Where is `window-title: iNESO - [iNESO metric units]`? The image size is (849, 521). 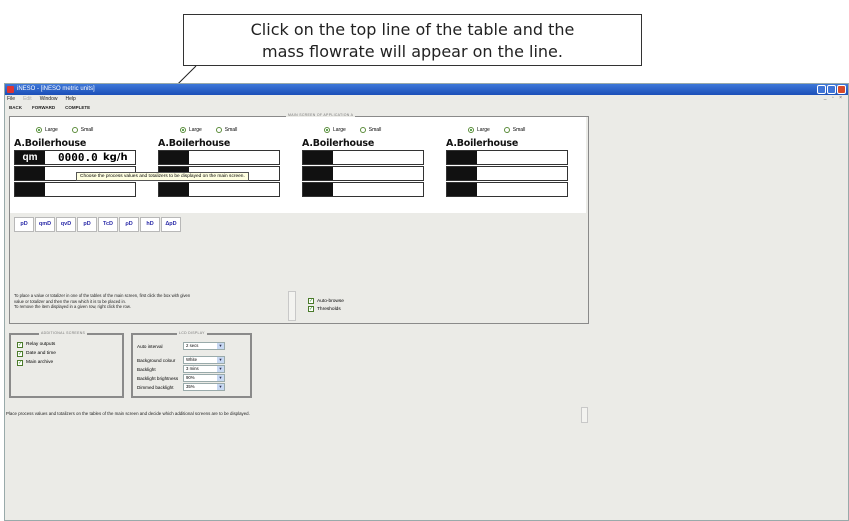 window-title: iNESO - [iNESO metric units] is located at coordinates (56, 89).